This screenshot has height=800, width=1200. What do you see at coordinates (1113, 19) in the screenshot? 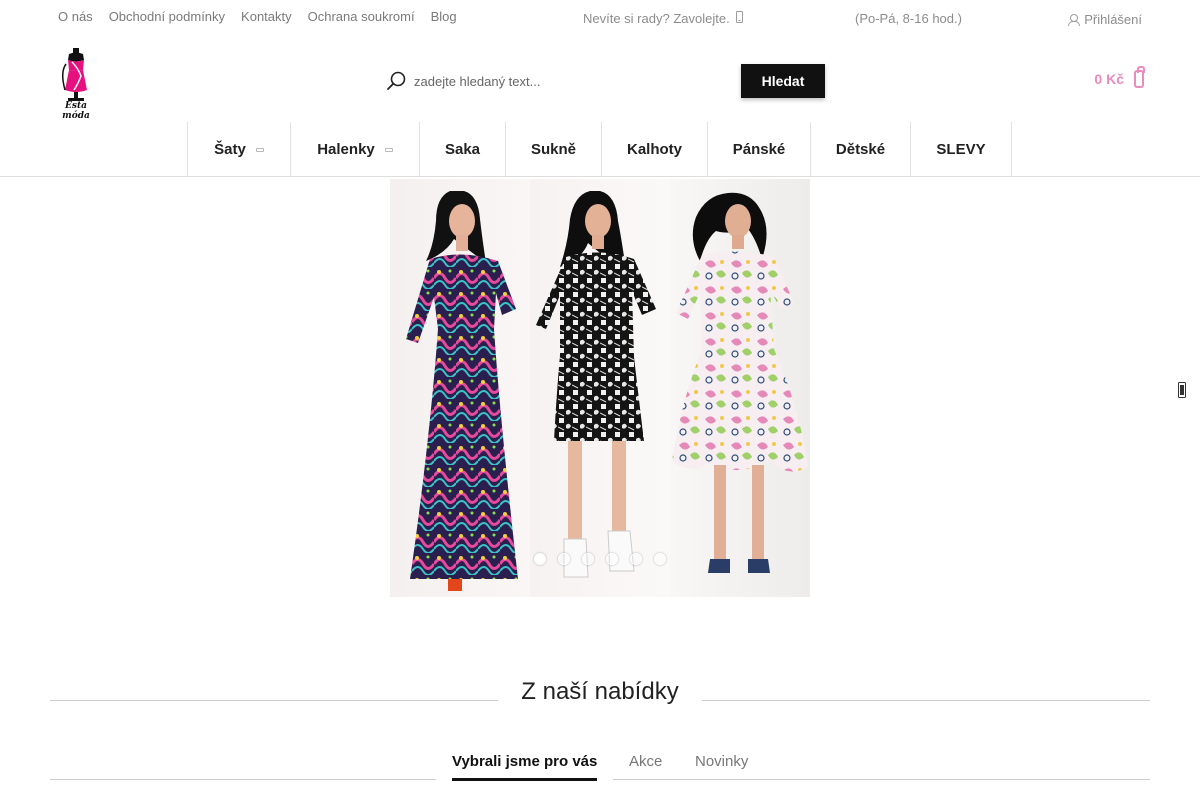
I see `login-label: Přihlášení` at bounding box center [1113, 19].